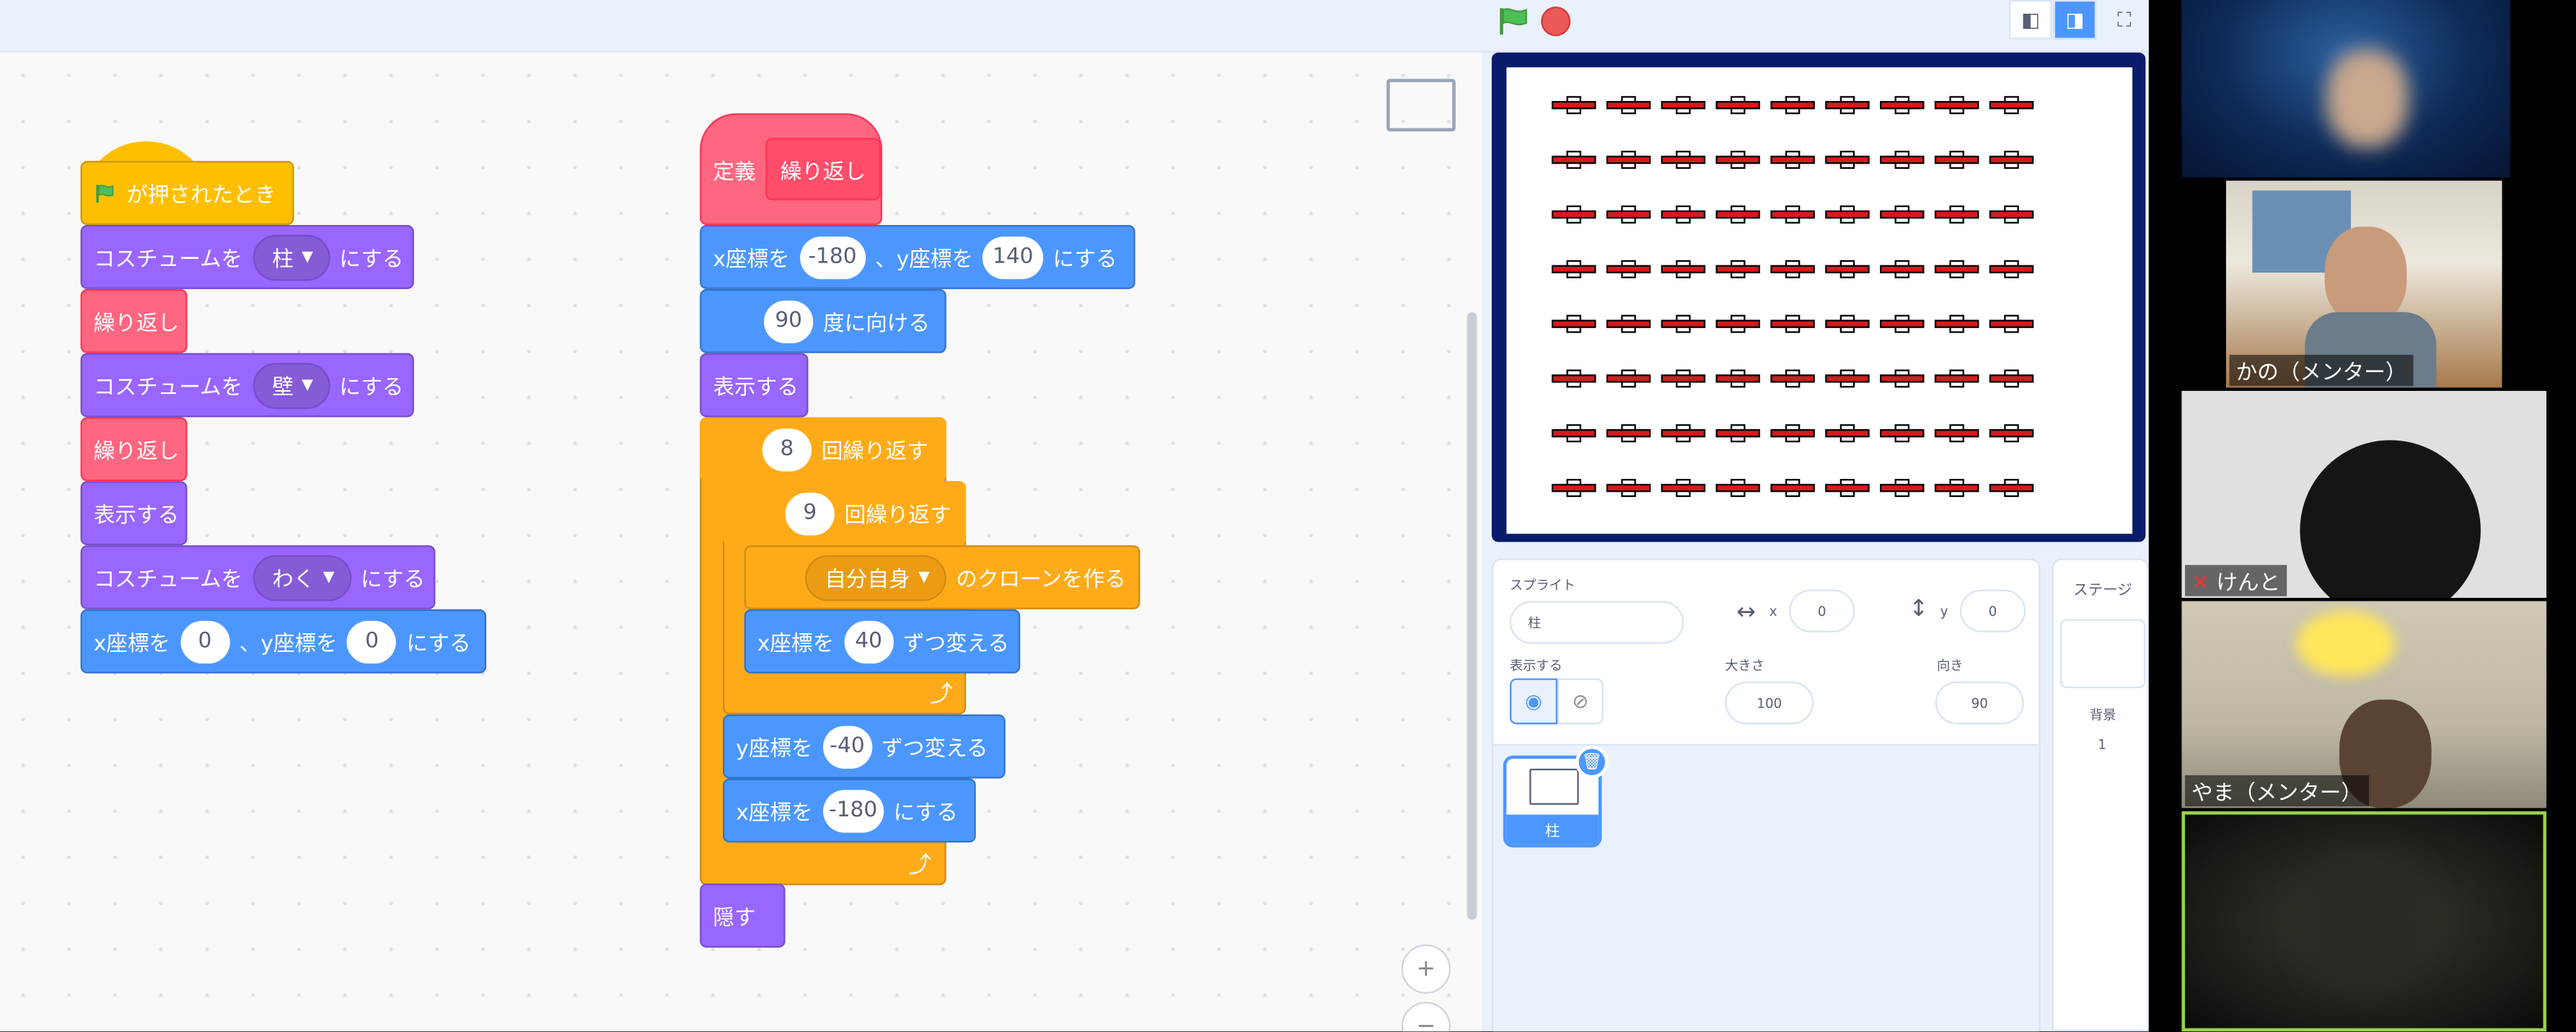  I want to click on switch-costume-block: コスチュームを わく ▼ にする, so click(258, 577).